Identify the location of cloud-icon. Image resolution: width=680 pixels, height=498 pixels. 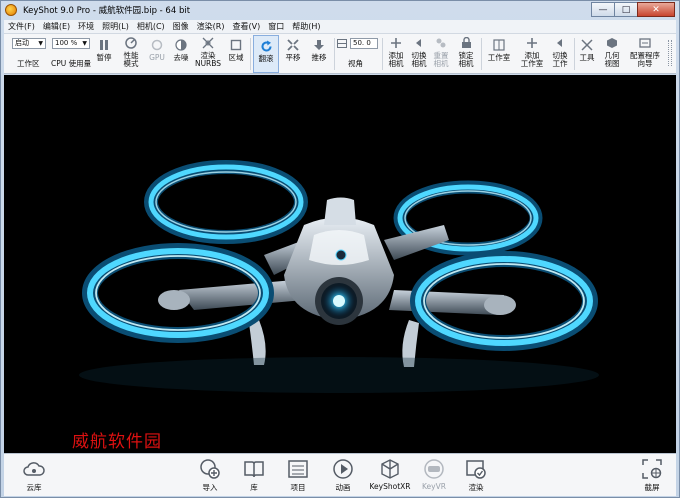
(34, 469).